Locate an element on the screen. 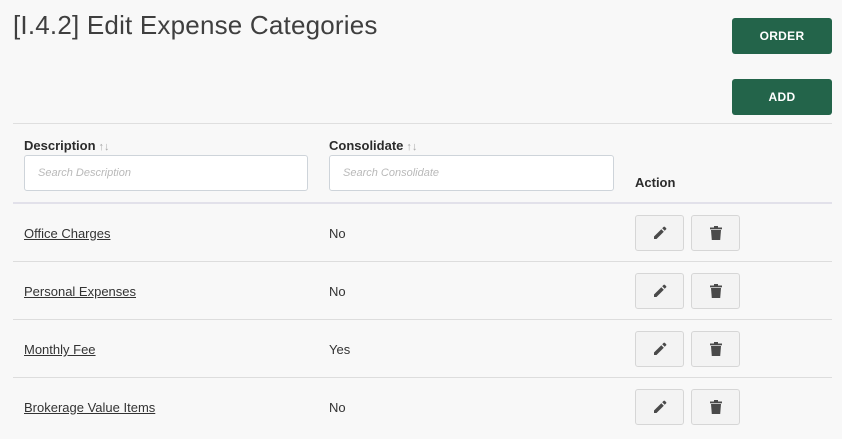 The height and width of the screenshot is (439, 842). column-header-description: Description ↑↓ is located at coordinates (67, 145).